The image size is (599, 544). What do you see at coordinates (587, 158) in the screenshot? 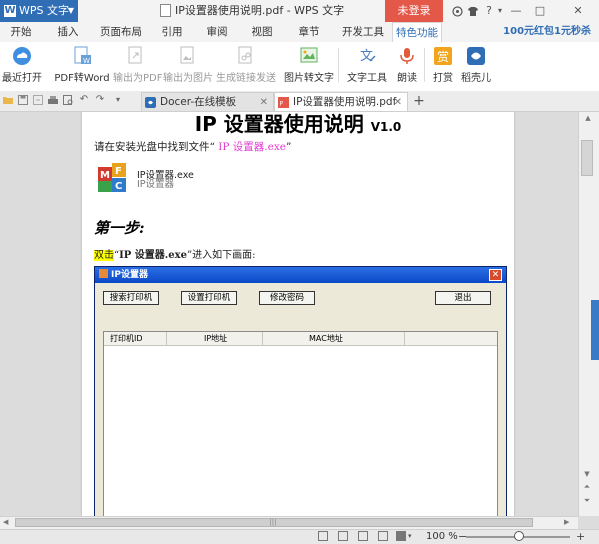
I see `vertical-scroll-thumb` at bounding box center [587, 158].